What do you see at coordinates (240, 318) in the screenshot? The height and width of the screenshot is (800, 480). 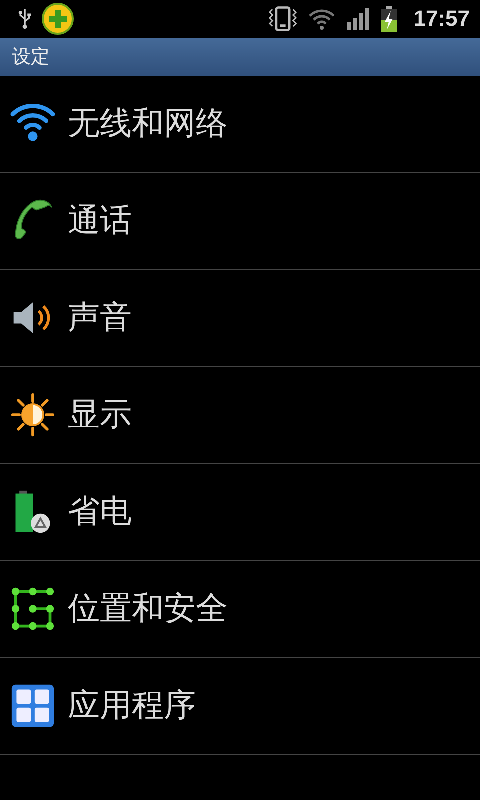 I see `settings-item: 声音` at bounding box center [240, 318].